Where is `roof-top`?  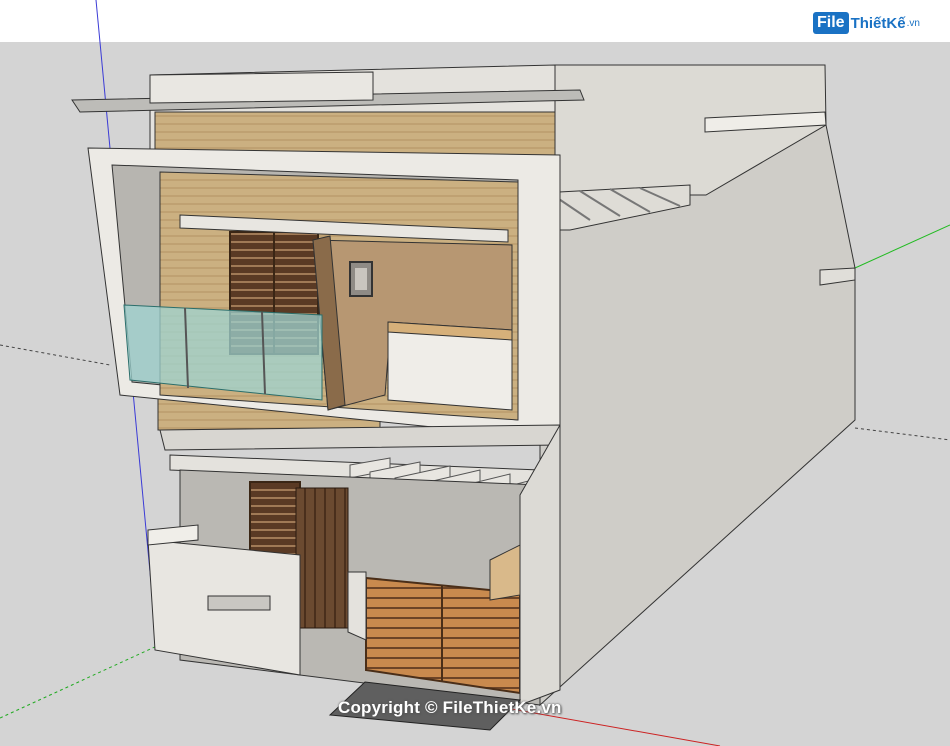 roof-top is located at coordinates (261, 87).